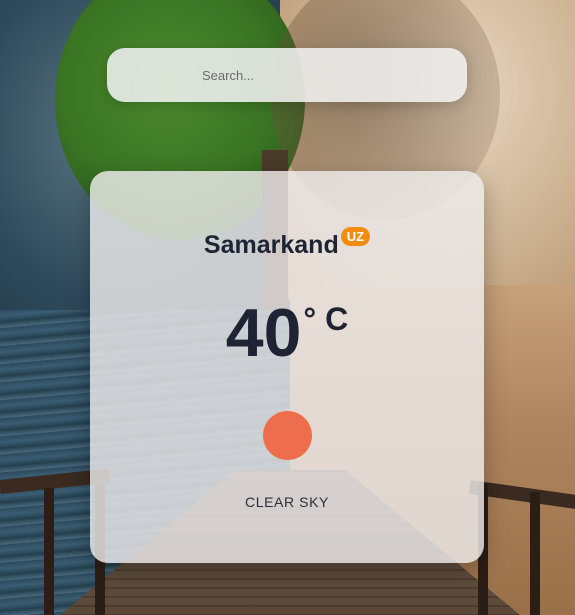 This screenshot has height=615, width=575. I want to click on city-name: Samarkand, so click(271, 245).